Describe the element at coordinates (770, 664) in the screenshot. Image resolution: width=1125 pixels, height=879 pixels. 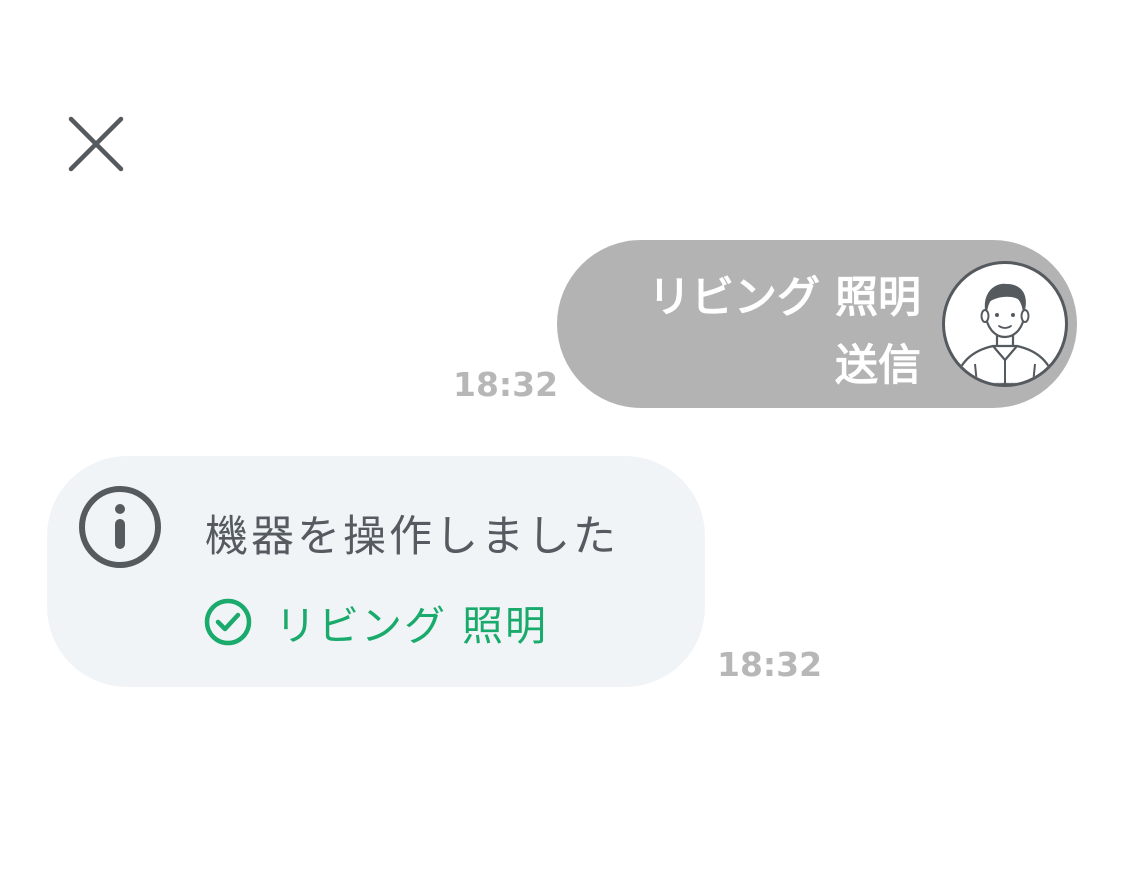
I see `received-message-timestamp: 18:32` at that location.